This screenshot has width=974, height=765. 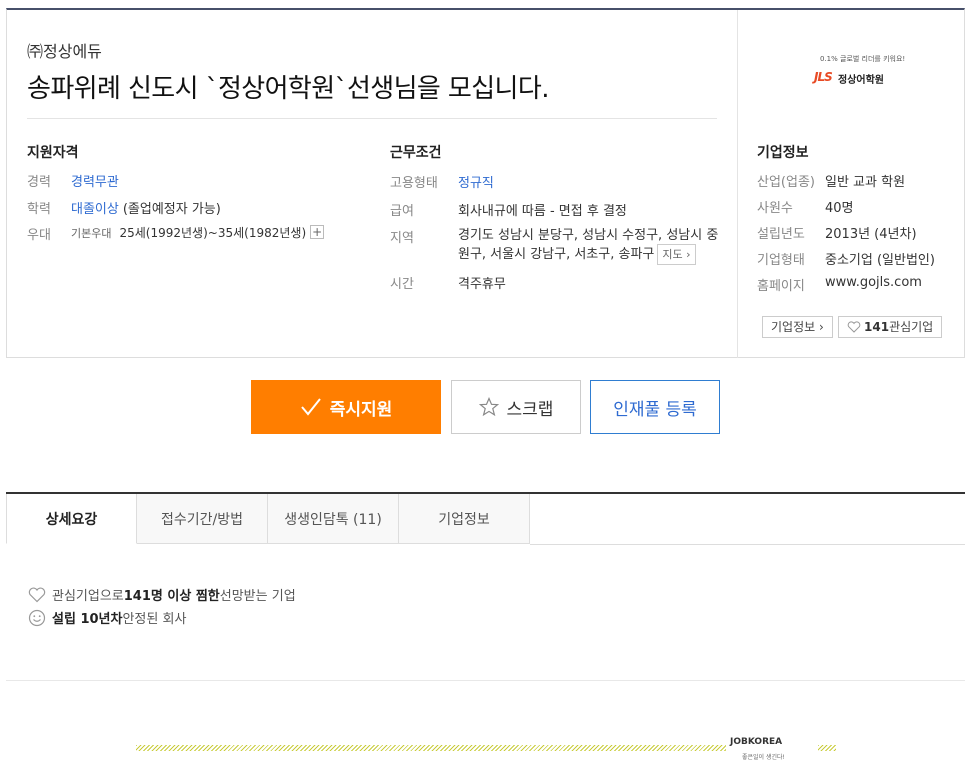 I want to click on company-logo: 0.1% 글로벌 리더를 키워요! JLS 정상어학원, so click(x=859, y=72).